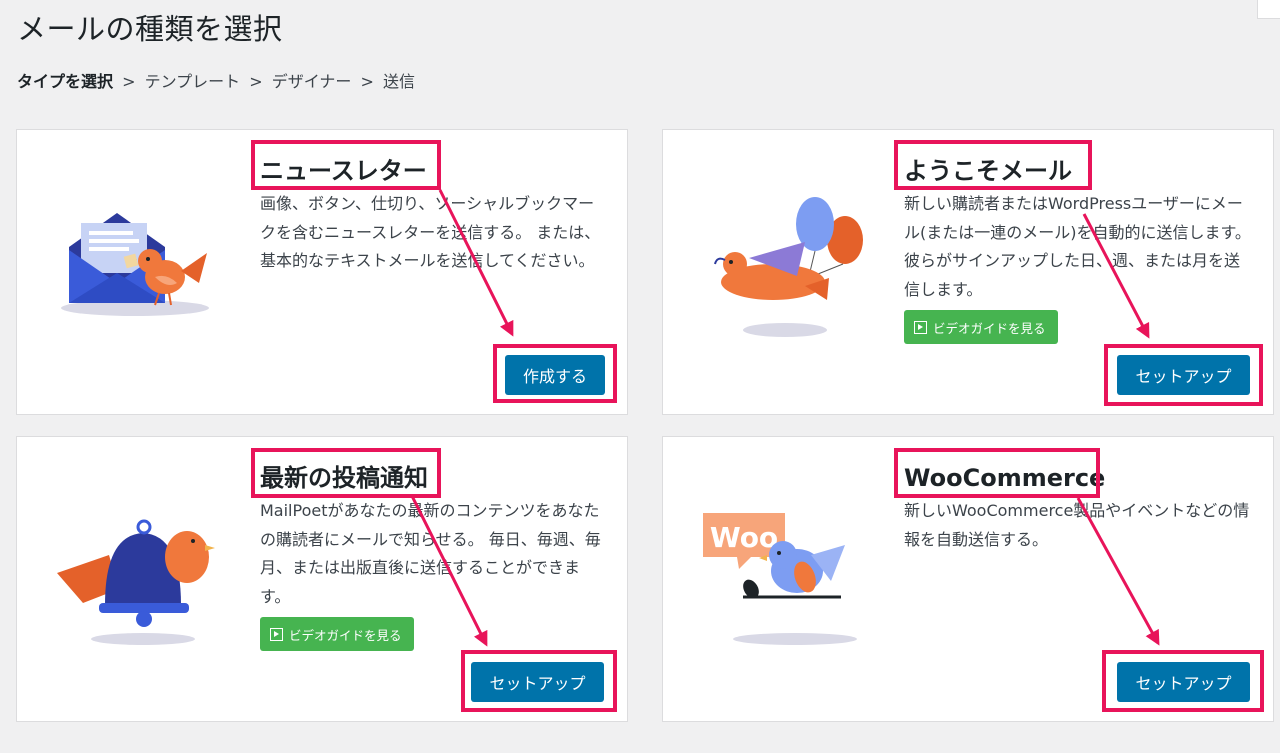 The height and width of the screenshot is (753, 1280). What do you see at coordinates (476, 263) in the screenshot?
I see `annotation-arrow-newsletter` at bounding box center [476, 263].